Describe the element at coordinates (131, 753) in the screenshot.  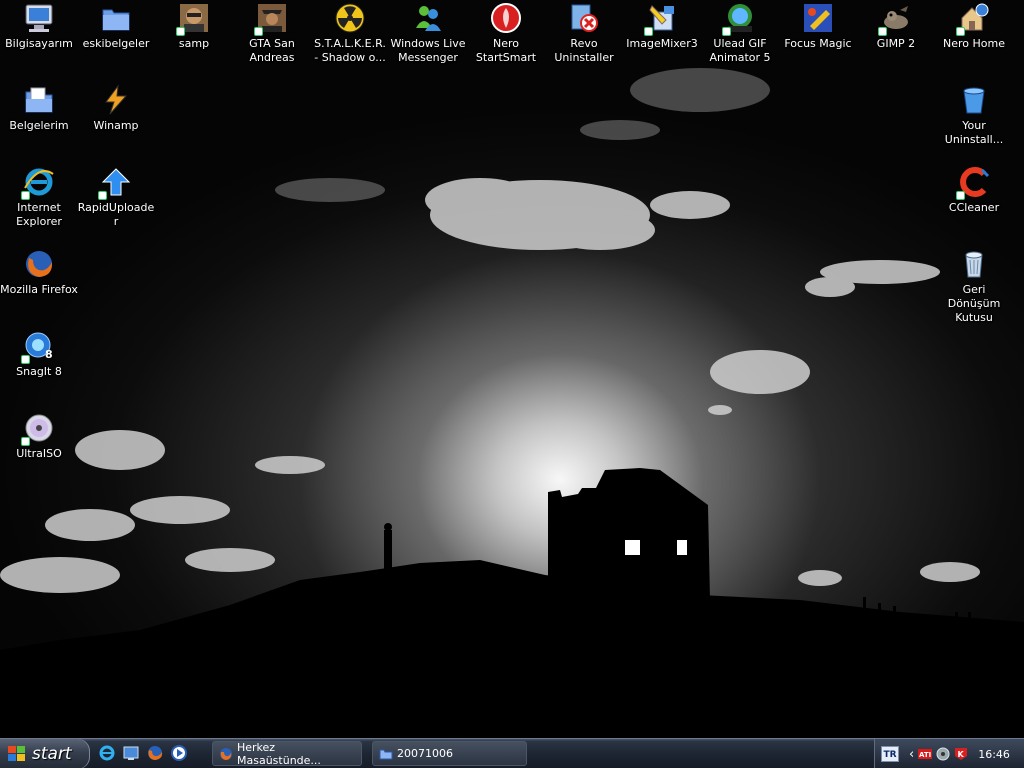
I see `show-desktop-icon` at that location.